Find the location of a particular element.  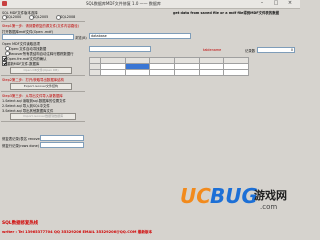

app-icon is located at coordinates (4, 3).